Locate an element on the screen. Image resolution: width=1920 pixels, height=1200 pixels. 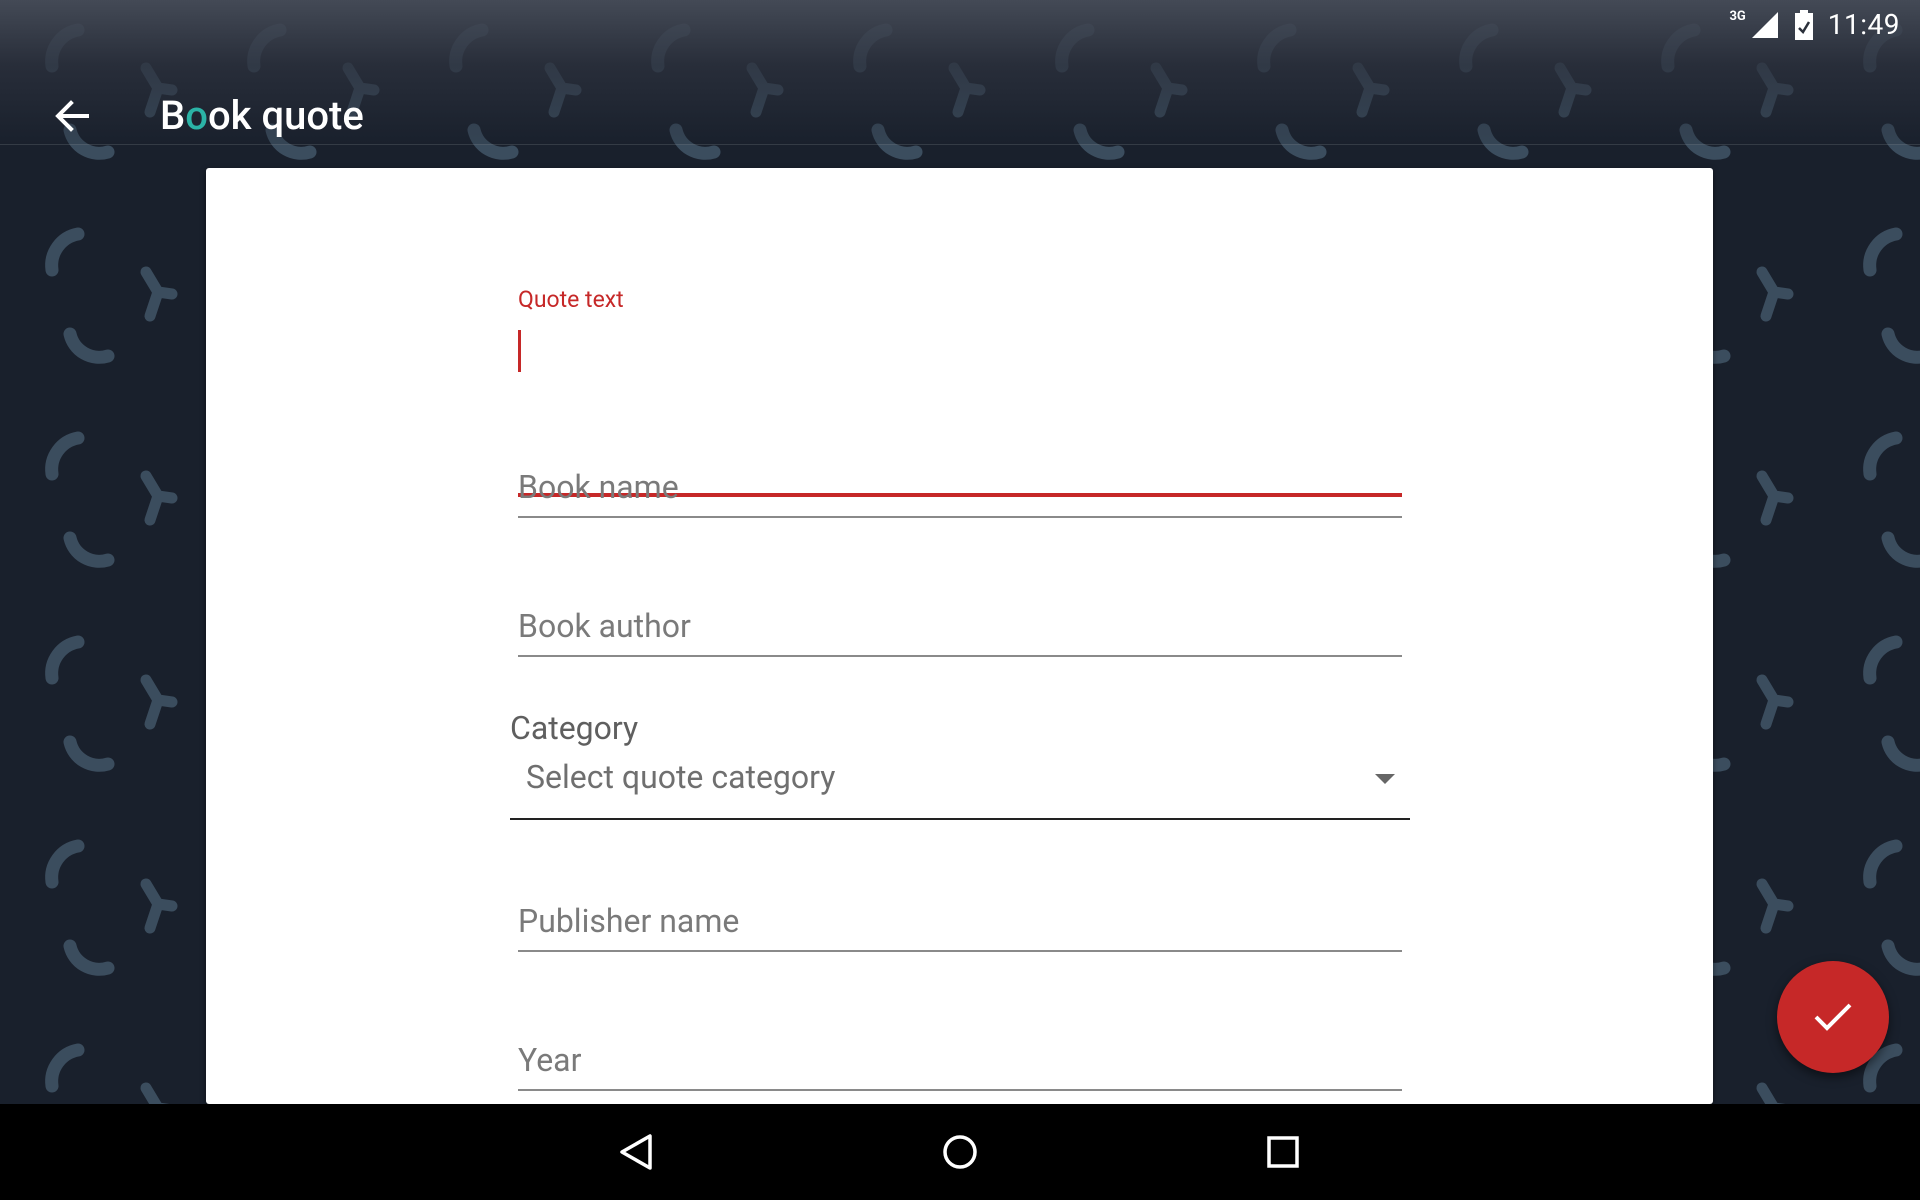
check-icon is located at coordinates (1833, 1017).